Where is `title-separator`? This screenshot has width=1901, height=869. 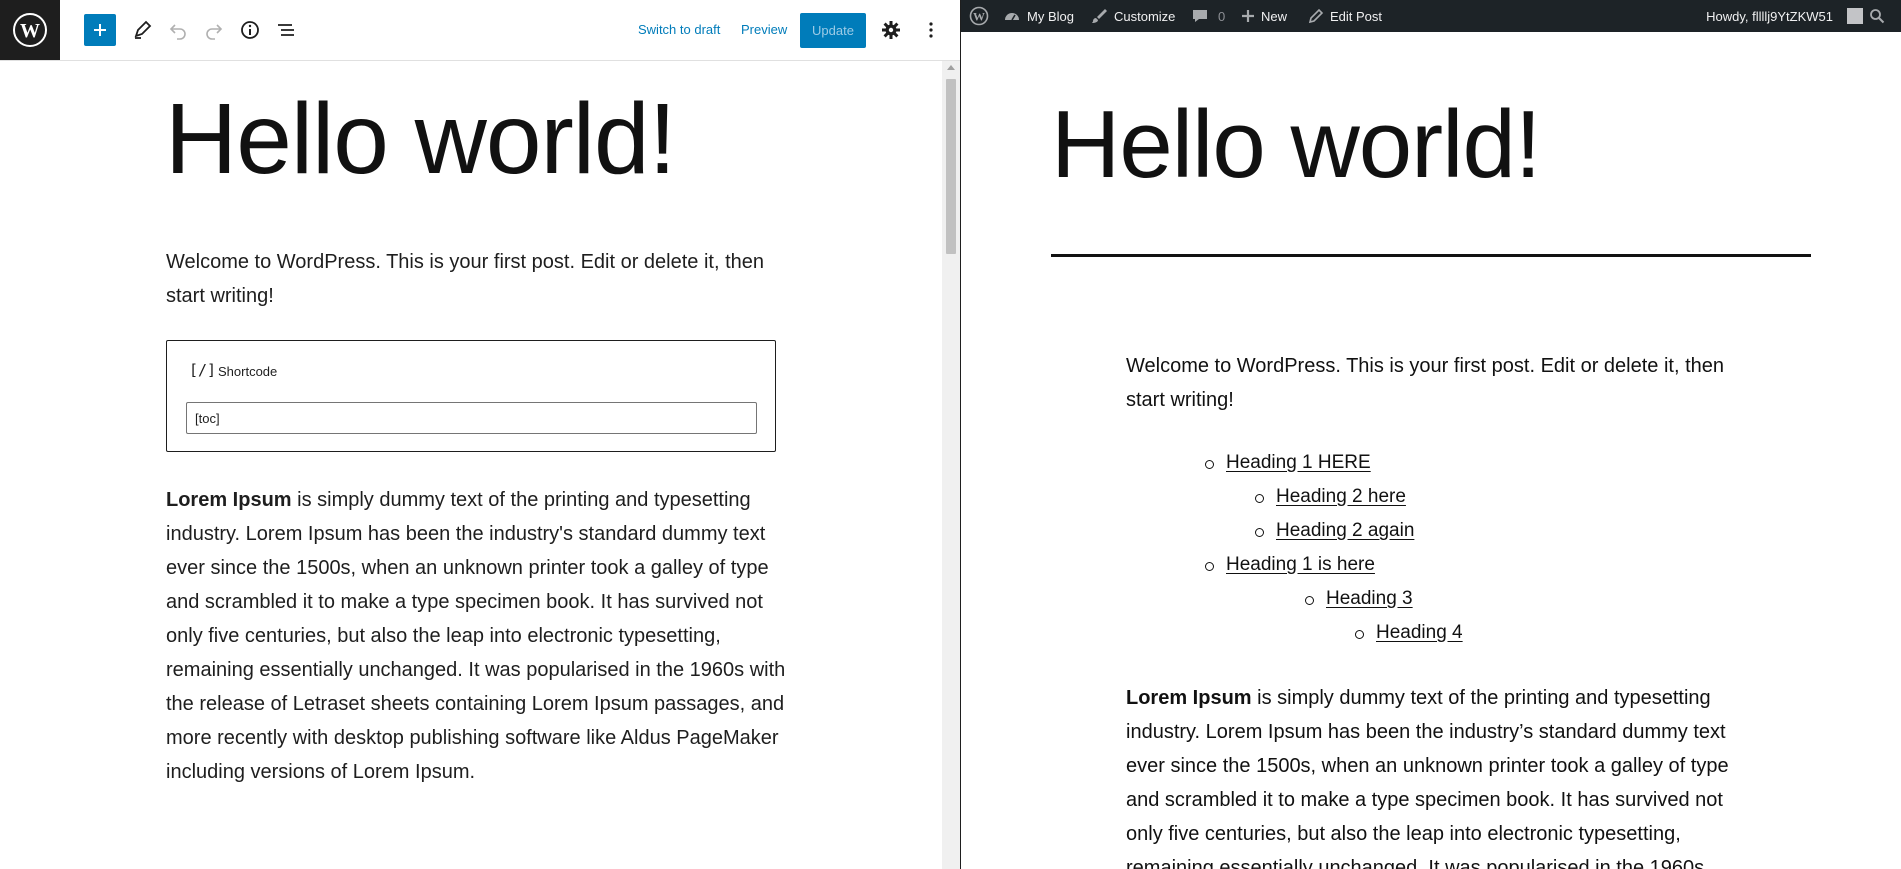
title-separator is located at coordinates (1431, 255).